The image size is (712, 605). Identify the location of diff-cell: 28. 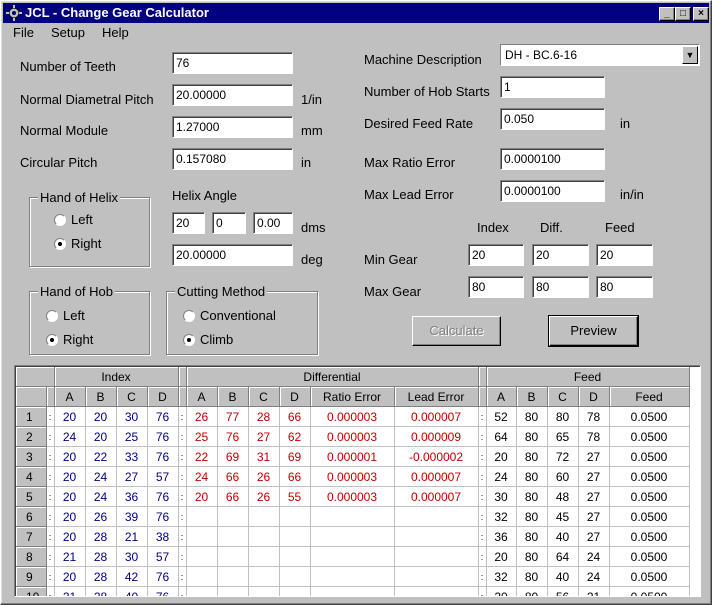
(264, 416).